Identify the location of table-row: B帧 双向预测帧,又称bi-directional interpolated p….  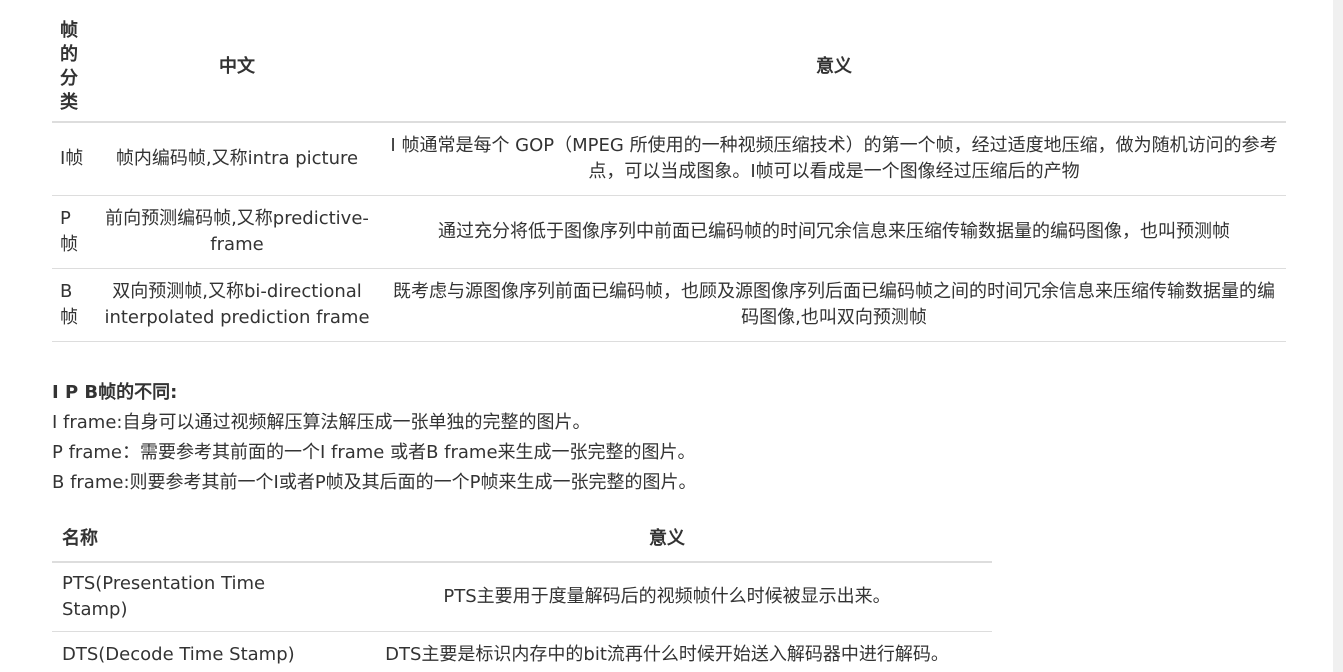
(669, 305).